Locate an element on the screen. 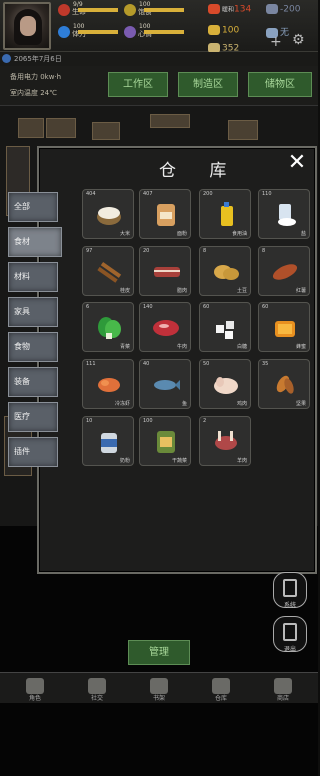 This screenshot has width=320, height=776. resource-value: 100 is located at coordinates (231, 30).